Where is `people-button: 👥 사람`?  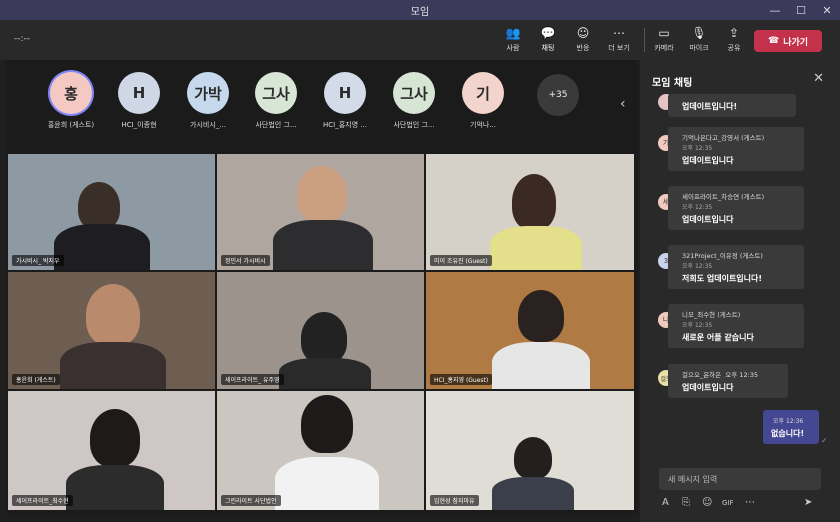
people-button: 👥 사람 is located at coordinates (513, 39).